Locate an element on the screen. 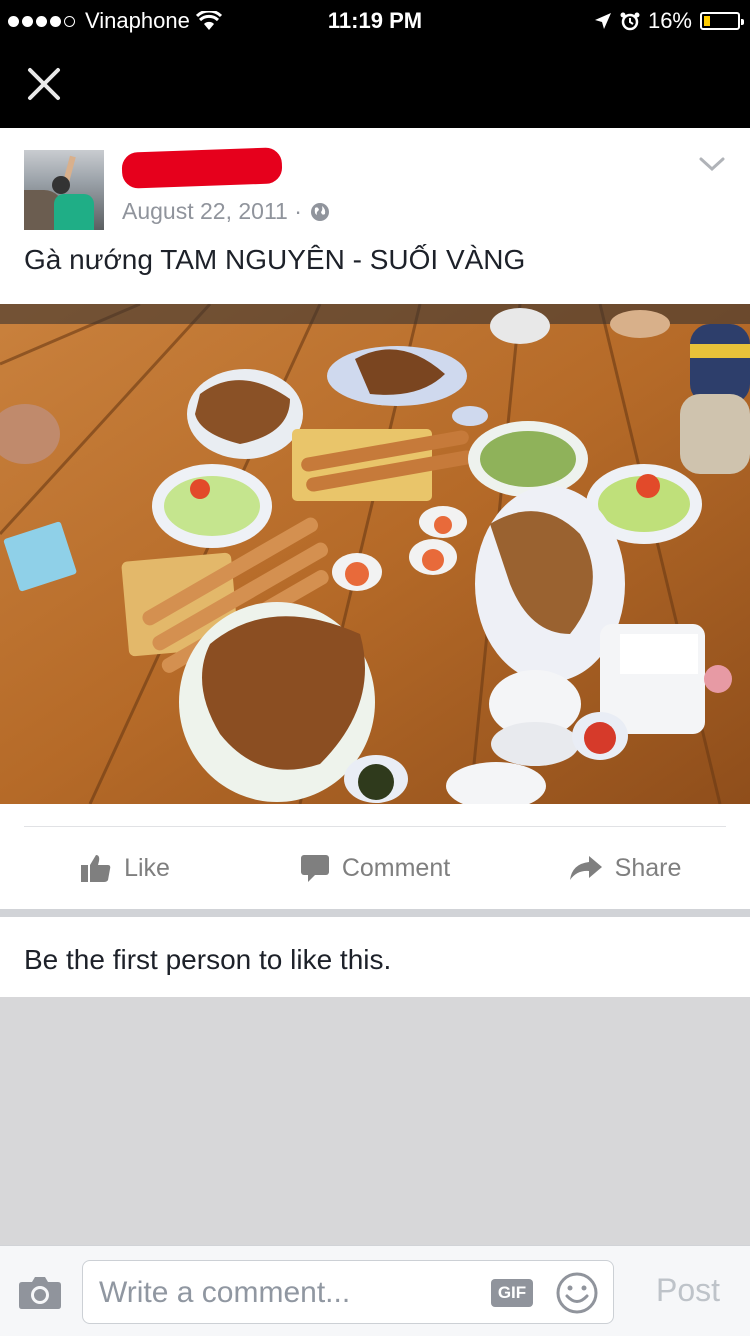 This screenshot has height=1336, width=750. nav-bar is located at coordinates (375, 85).